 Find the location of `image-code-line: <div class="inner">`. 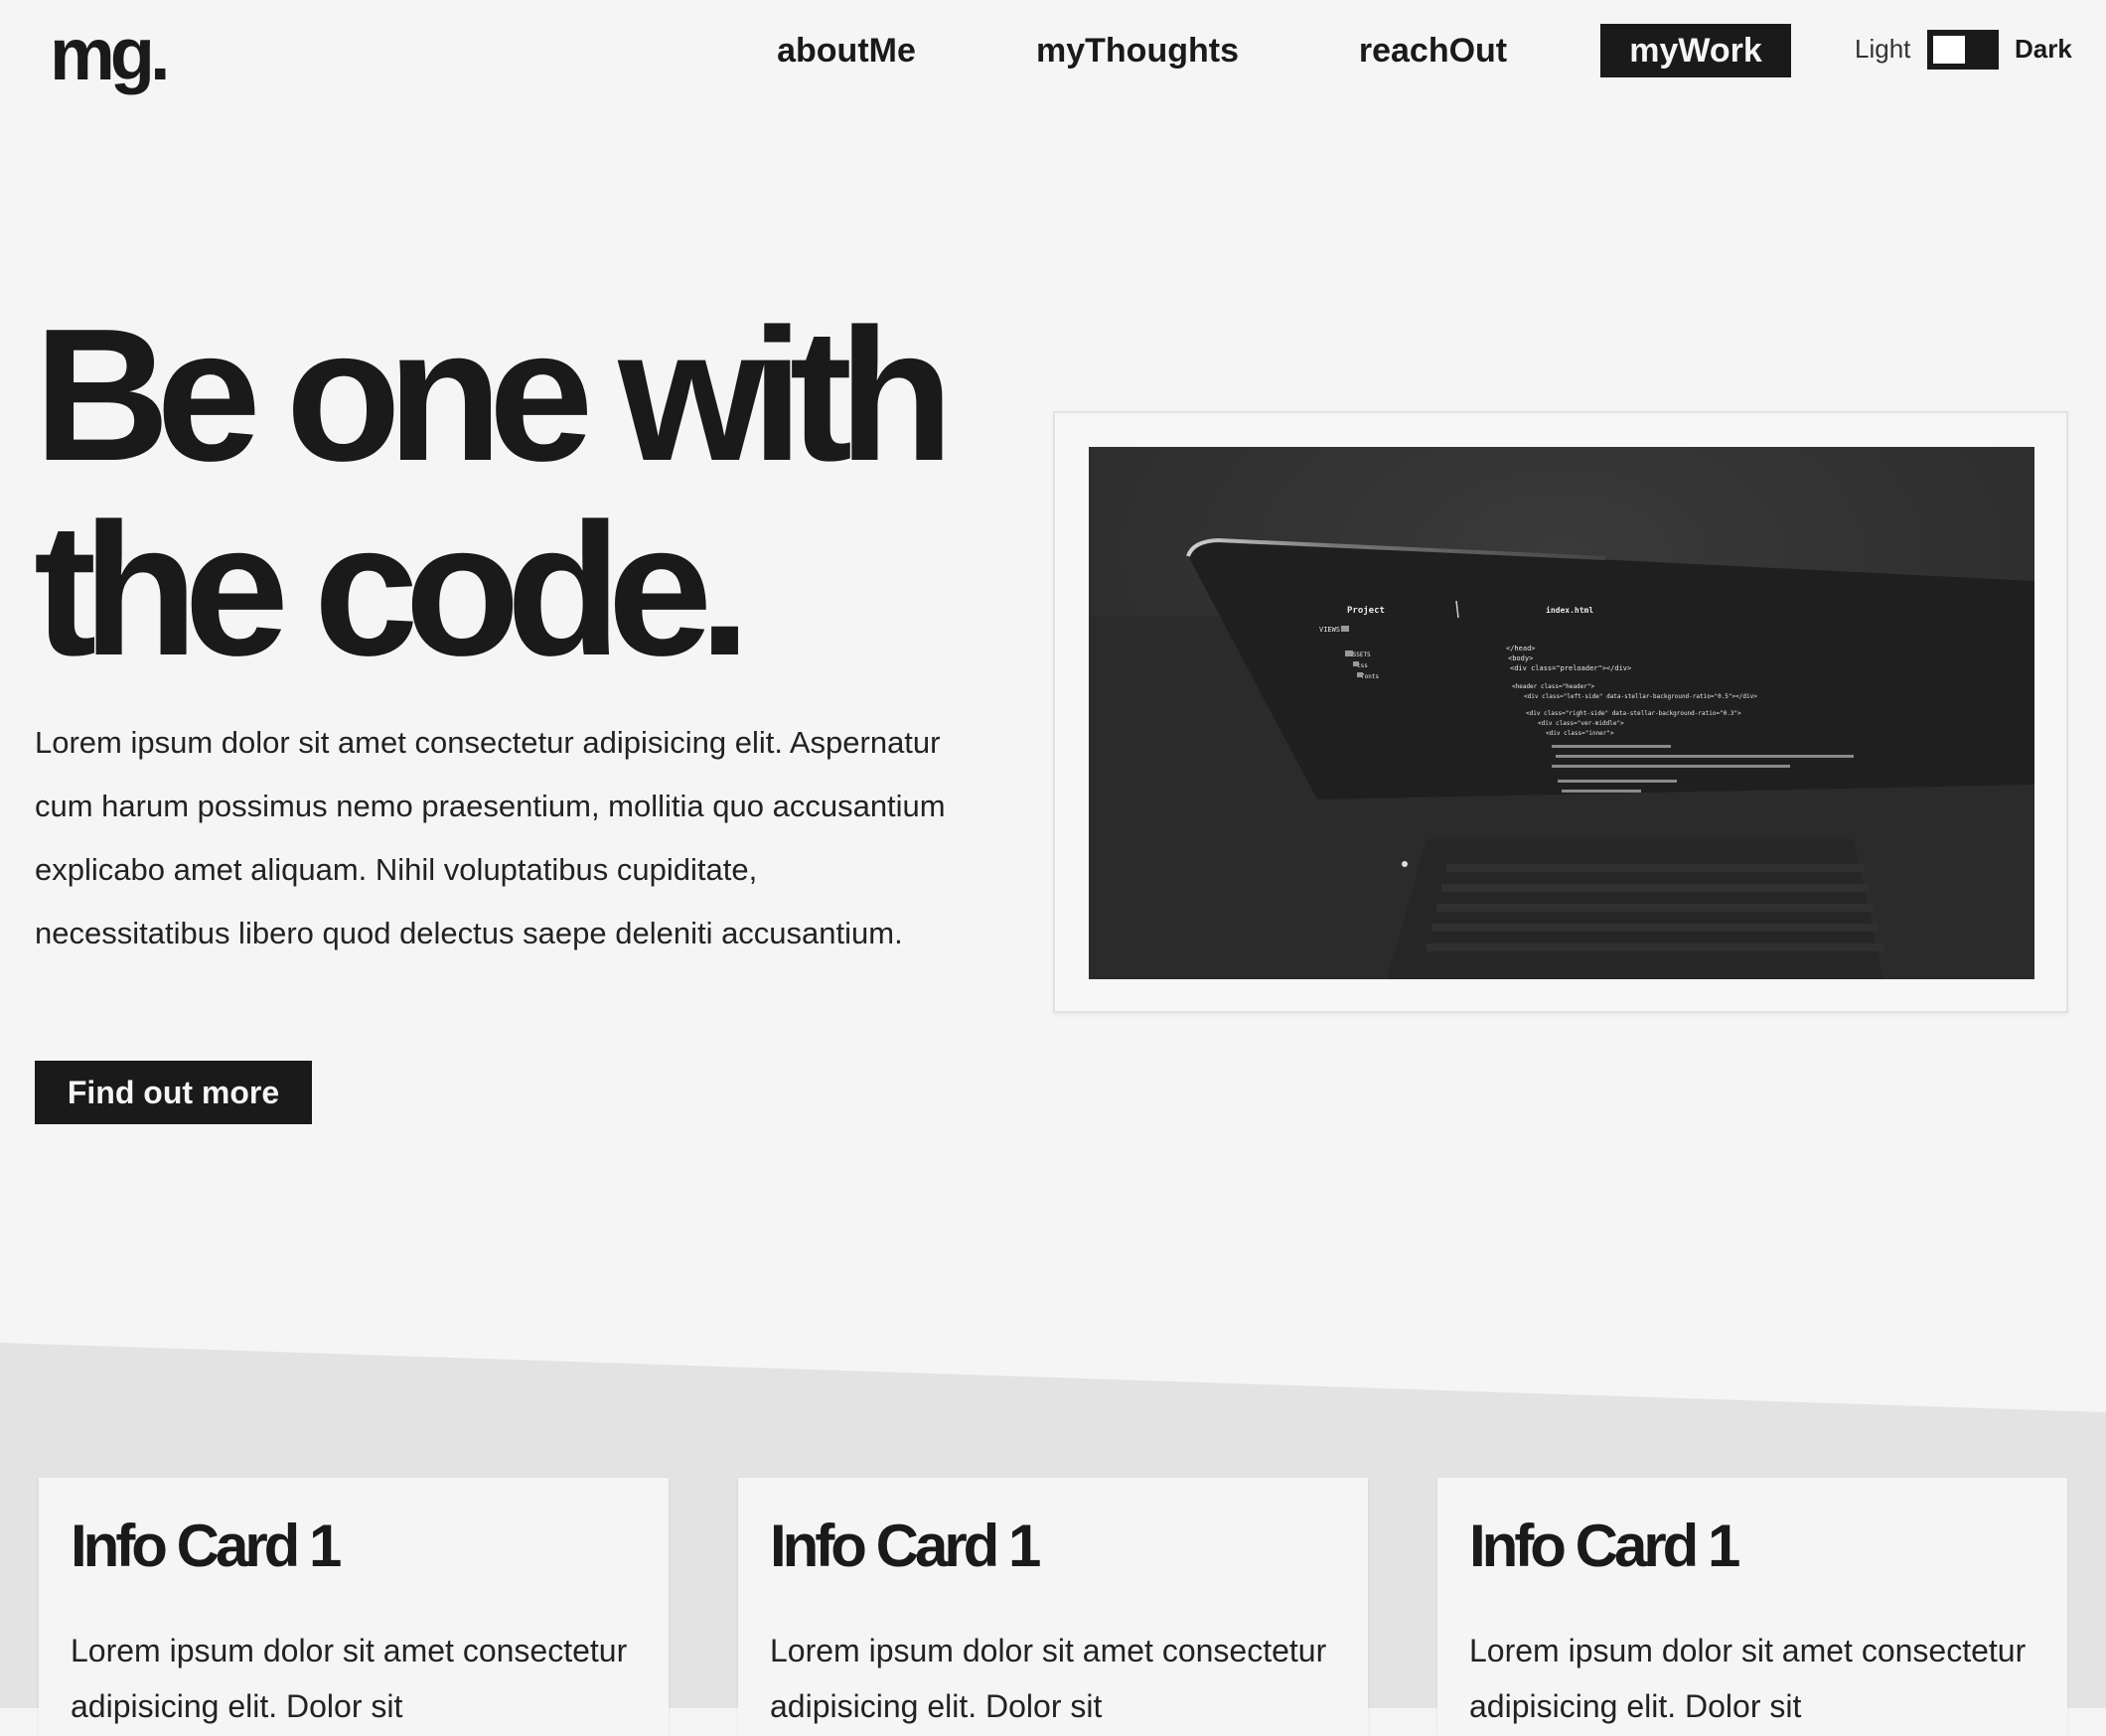

image-code-line: <div class="inner"> is located at coordinates (1580, 733).